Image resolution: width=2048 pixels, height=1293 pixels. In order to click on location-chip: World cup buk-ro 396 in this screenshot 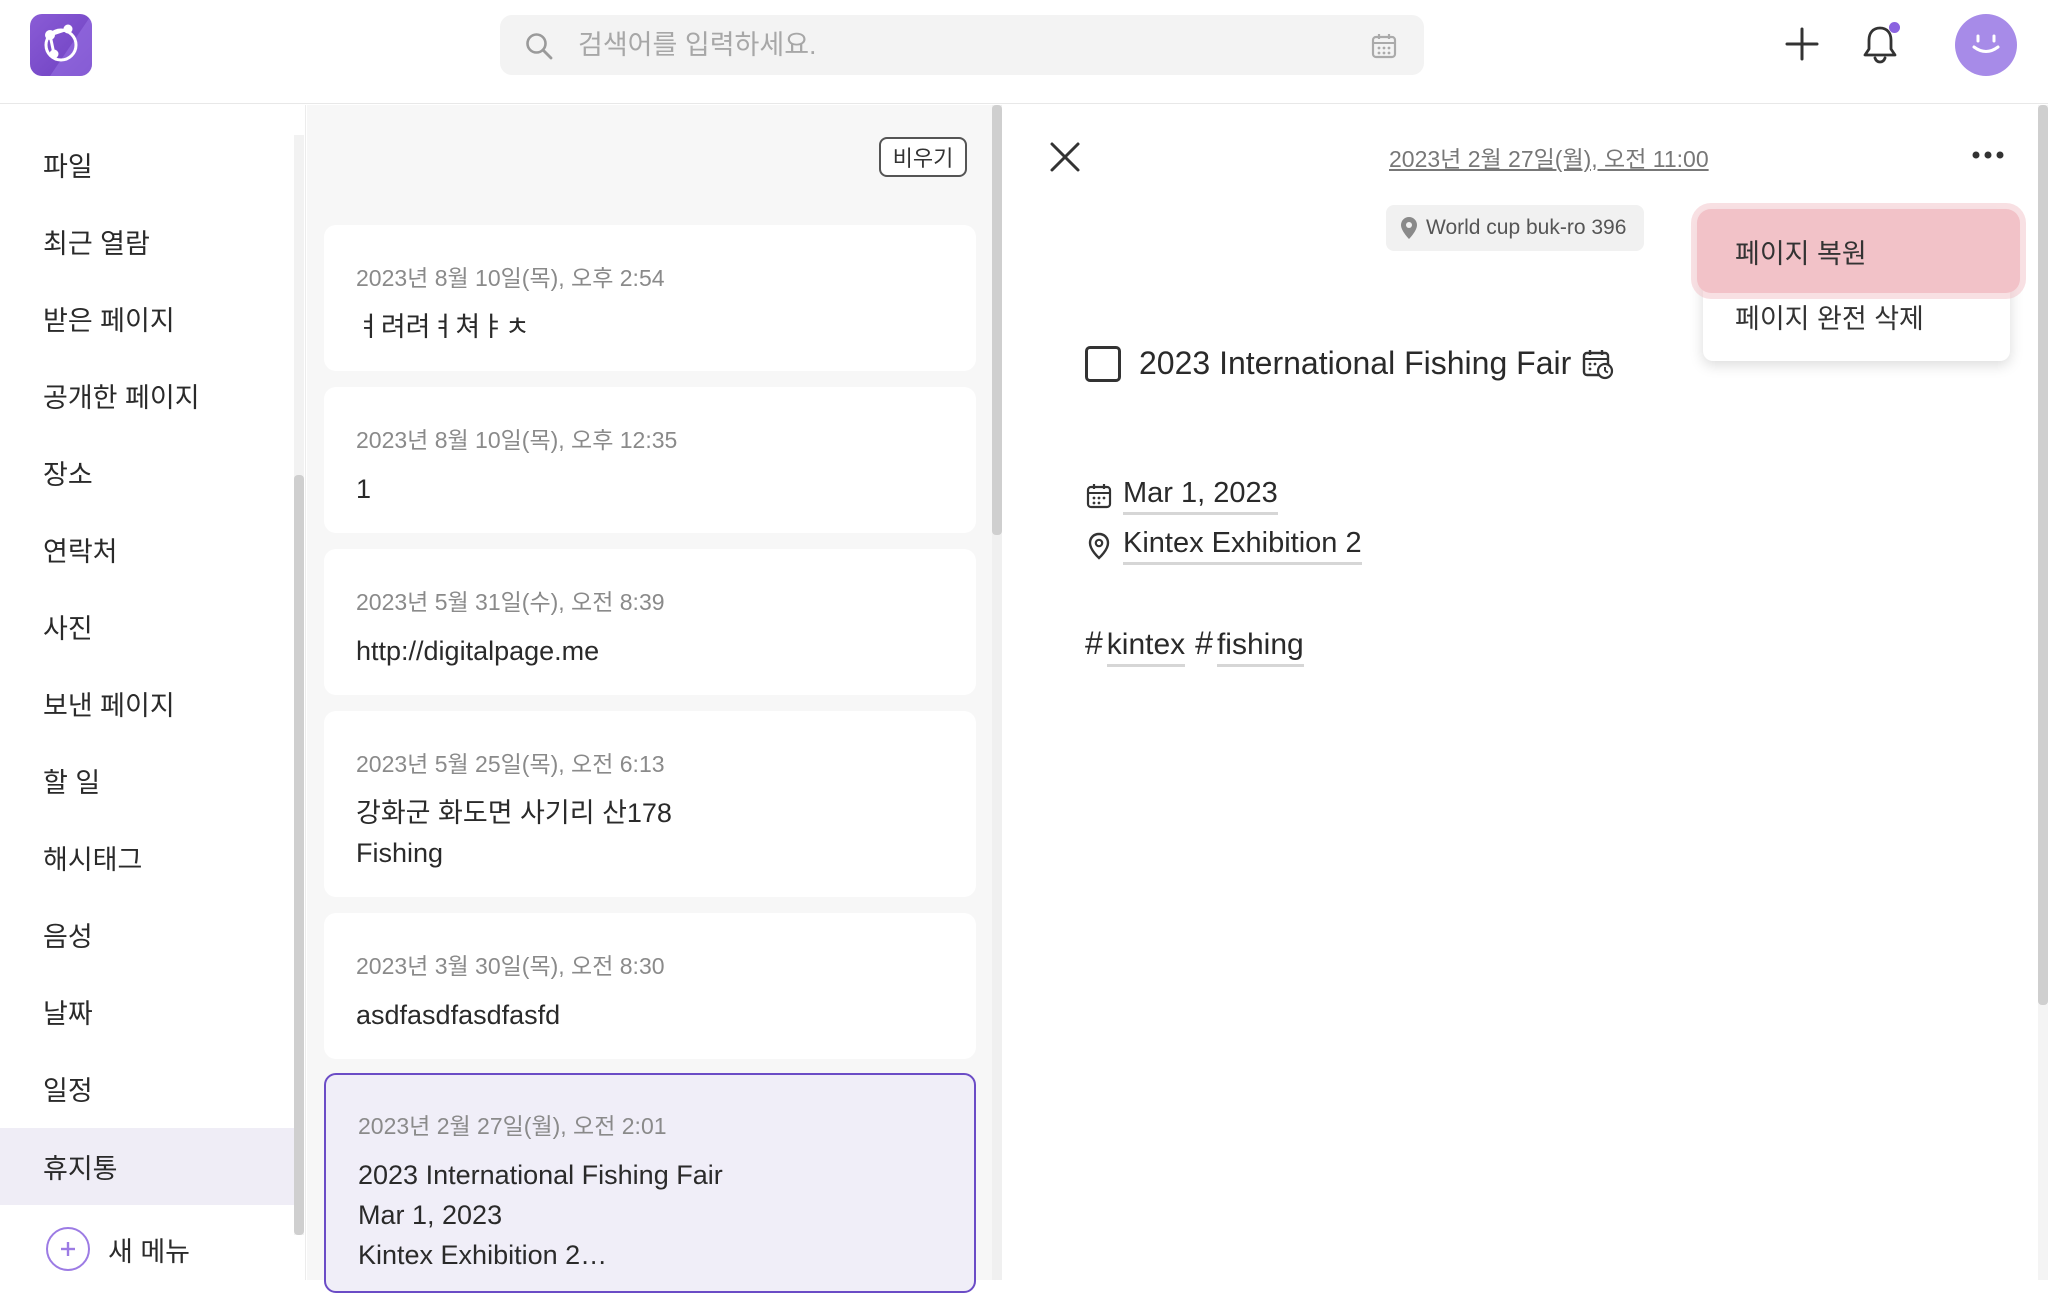, I will do `click(1515, 228)`.